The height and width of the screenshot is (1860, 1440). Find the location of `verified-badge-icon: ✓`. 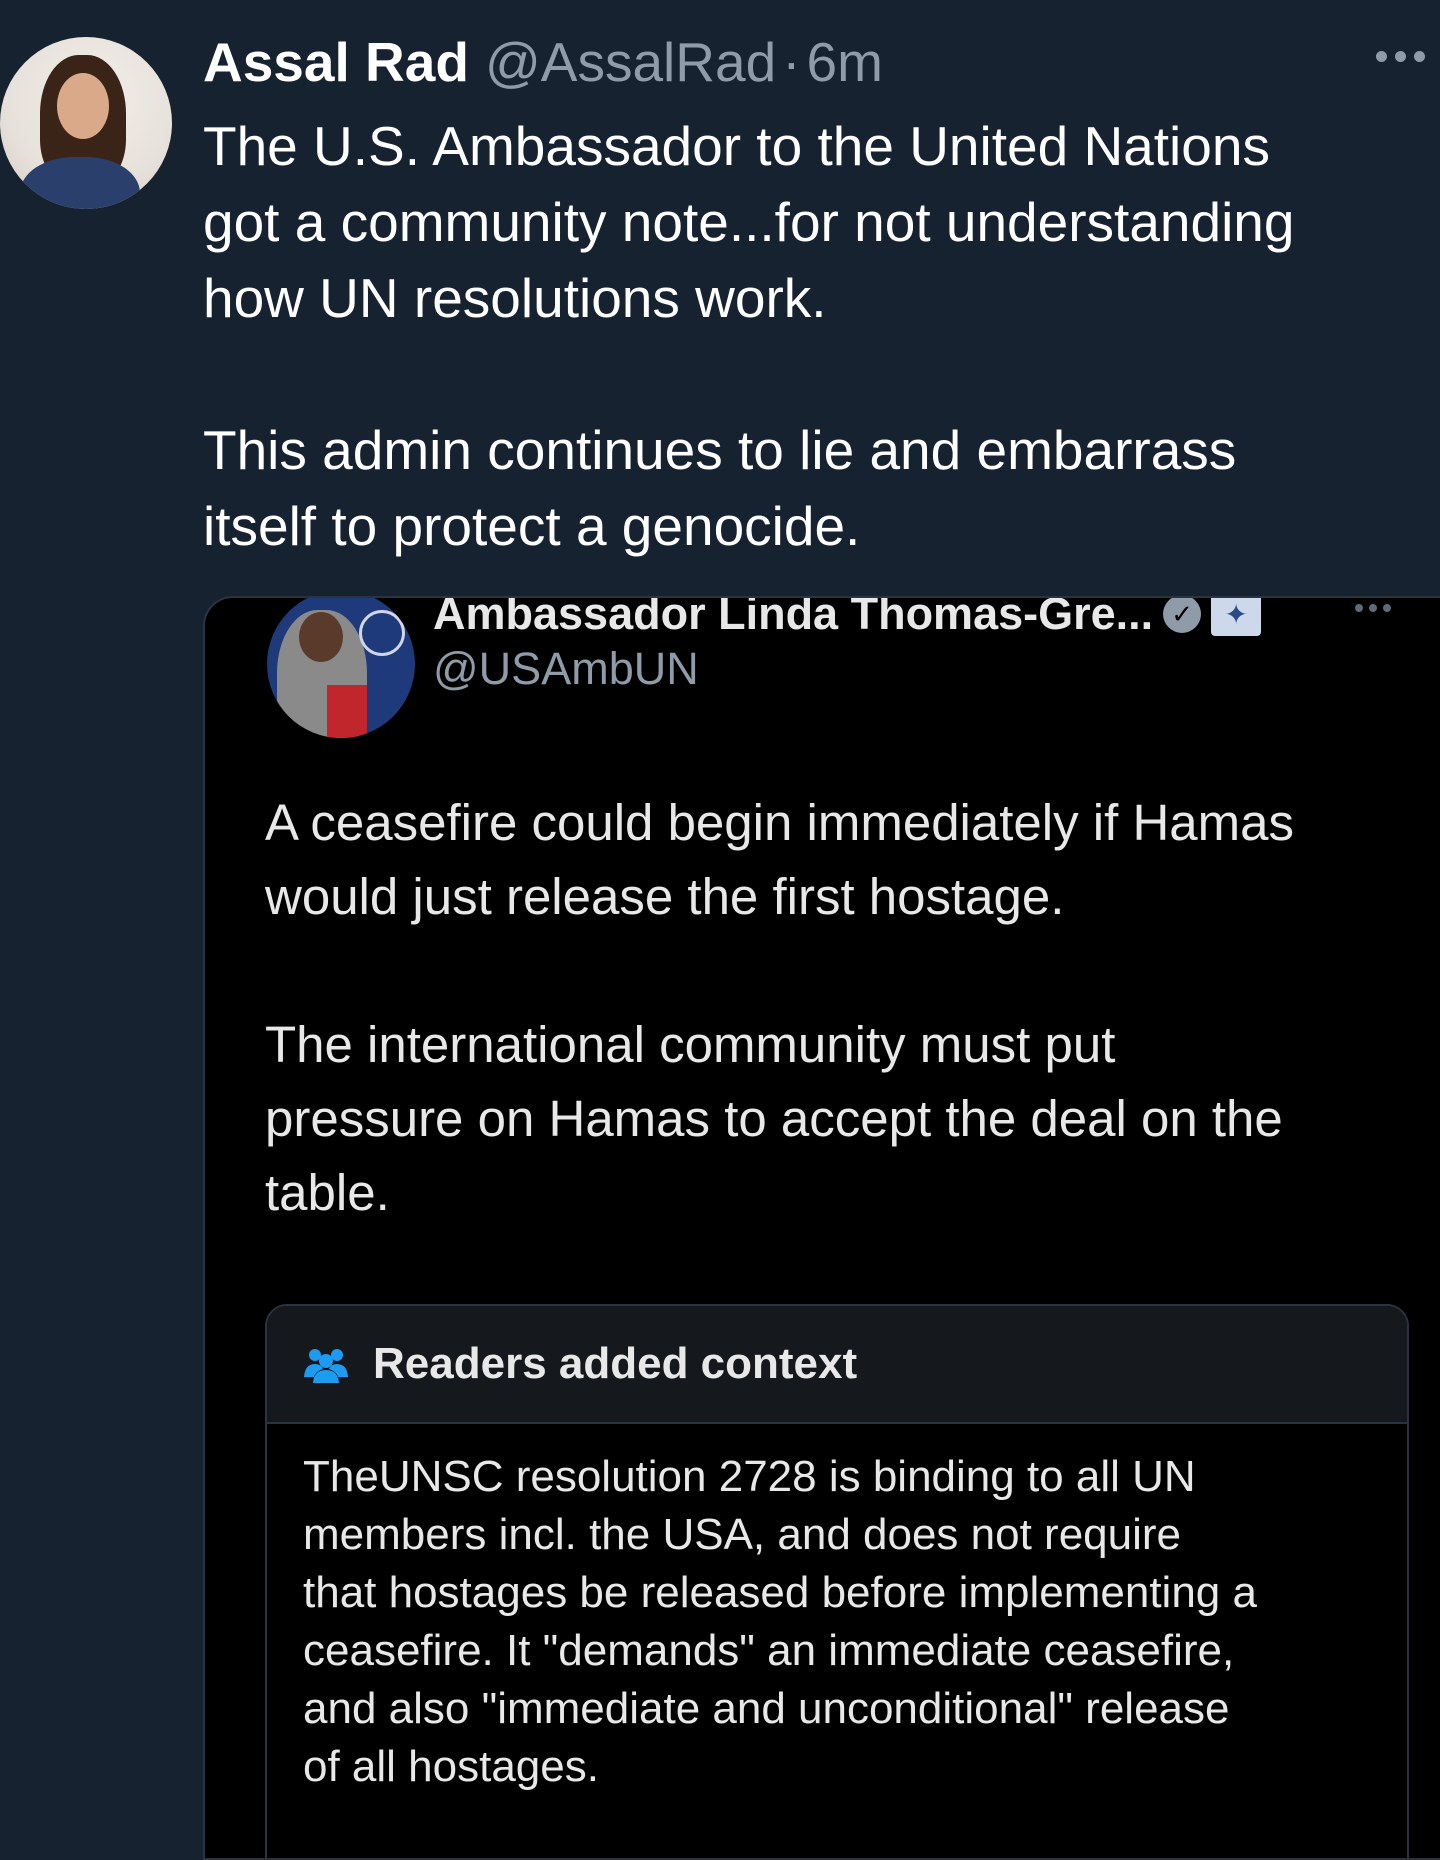

verified-badge-icon: ✓ is located at coordinates (1182, 615).